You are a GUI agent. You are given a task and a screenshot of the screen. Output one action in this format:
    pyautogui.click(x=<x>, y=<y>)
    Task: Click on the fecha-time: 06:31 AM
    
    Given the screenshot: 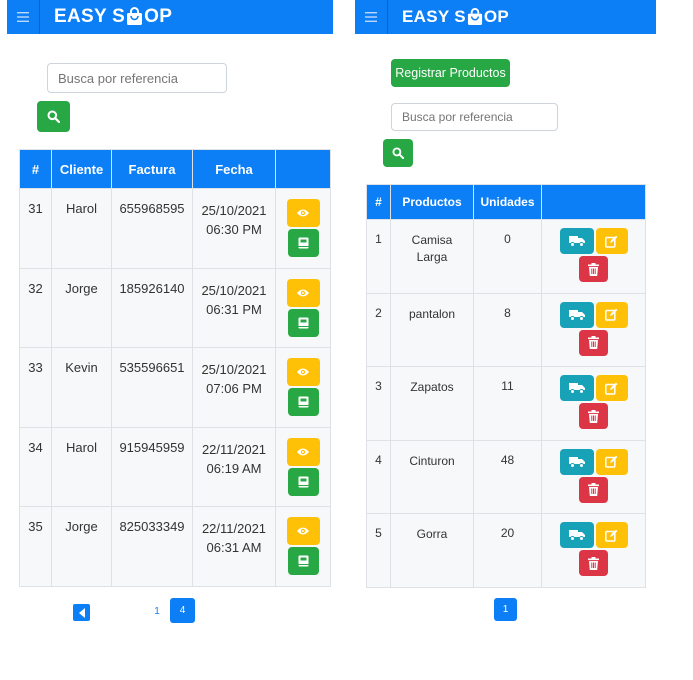 What is the action you would take?
    pyautogui.click(x=234, y=547)
    